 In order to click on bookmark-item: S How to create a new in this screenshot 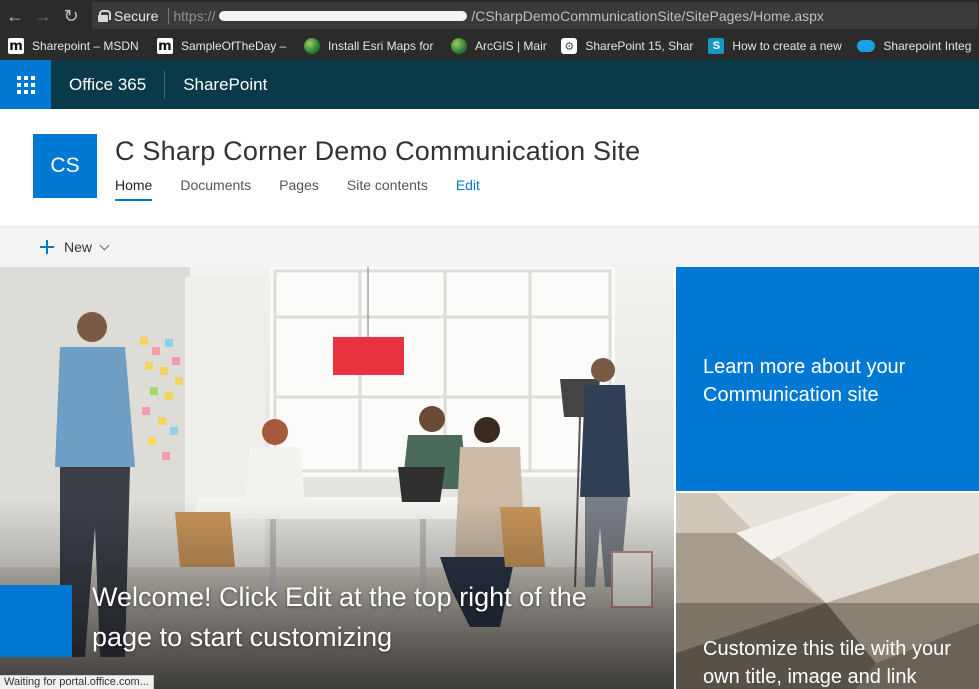, I will do `click(775, 46)`.